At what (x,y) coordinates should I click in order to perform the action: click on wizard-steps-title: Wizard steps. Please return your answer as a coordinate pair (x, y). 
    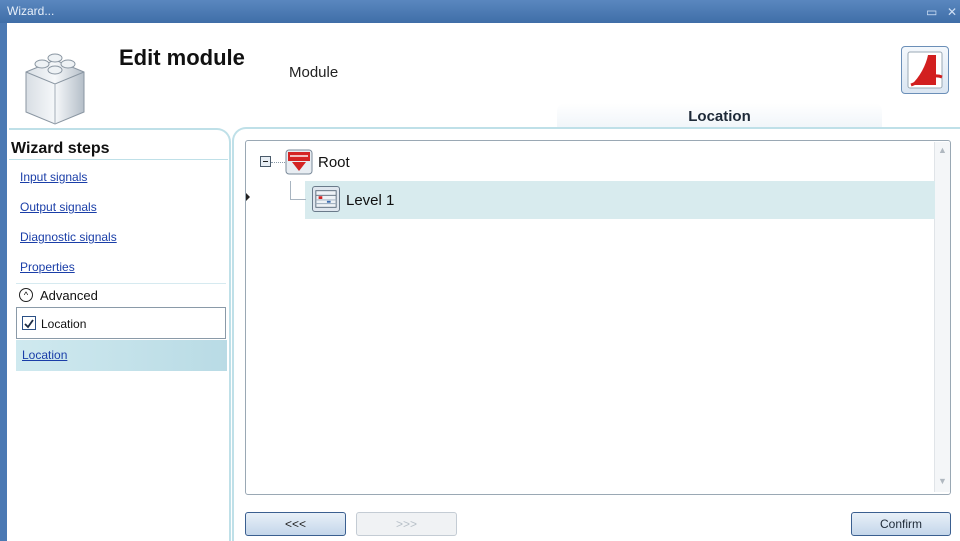
    Looking at the image, I should click on (60, 148).